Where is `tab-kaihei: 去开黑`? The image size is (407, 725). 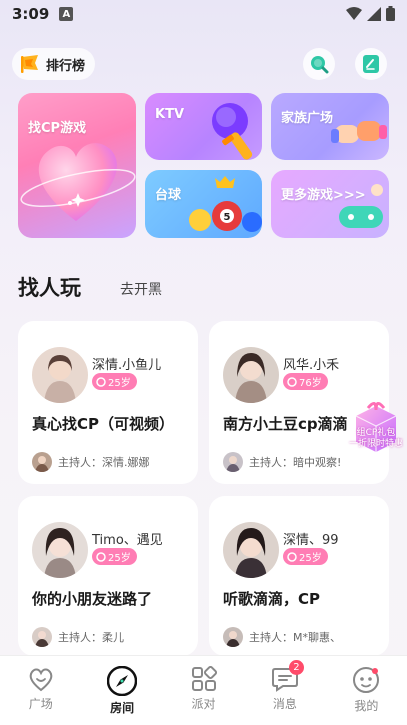
tab-kaihei: 去开黑 is located at coordinates (141, 289).